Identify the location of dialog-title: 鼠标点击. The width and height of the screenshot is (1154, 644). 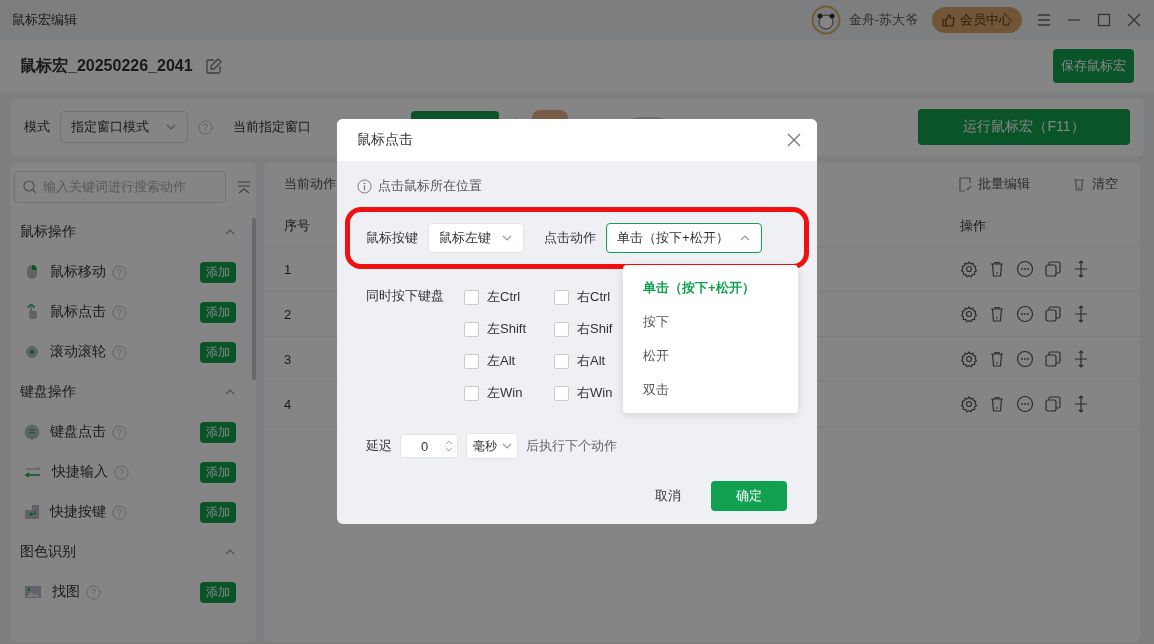
(385, 140).